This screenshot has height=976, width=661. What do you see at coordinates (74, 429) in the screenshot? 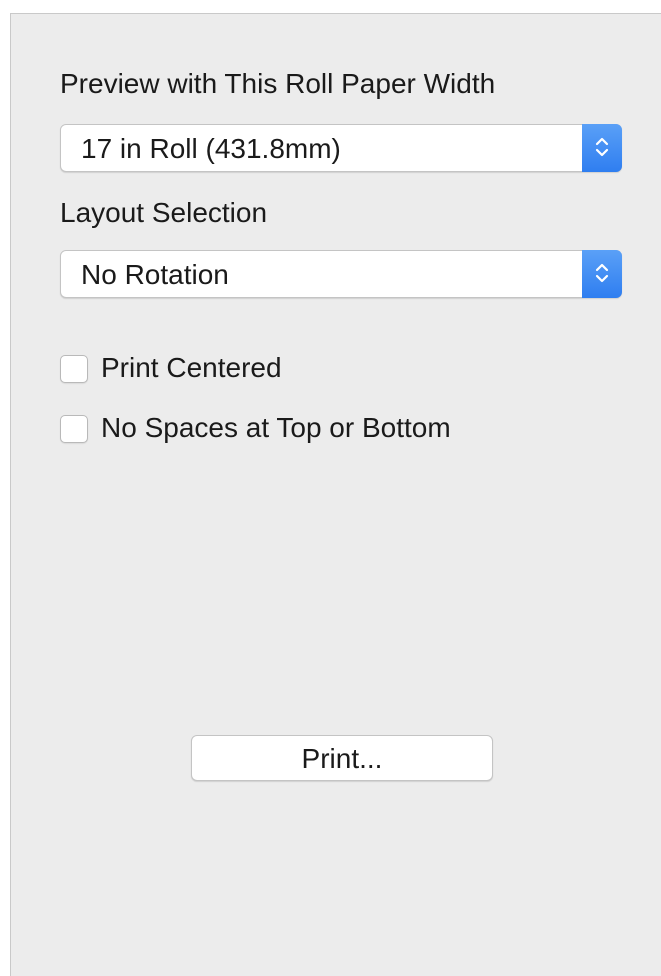
I see `no-spaces-checkbox` at bounding box center [74, 429].